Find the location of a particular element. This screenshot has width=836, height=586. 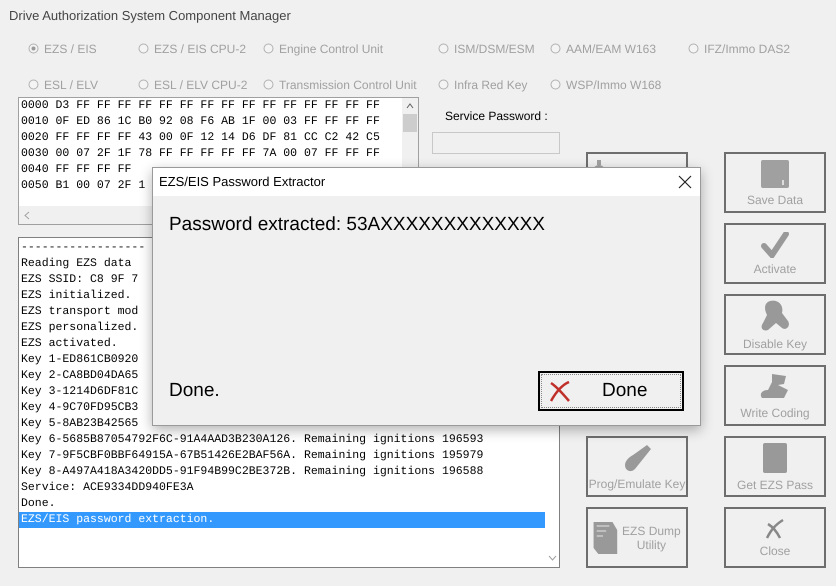

scroll-left-icon is located at coordinates (27, 215).